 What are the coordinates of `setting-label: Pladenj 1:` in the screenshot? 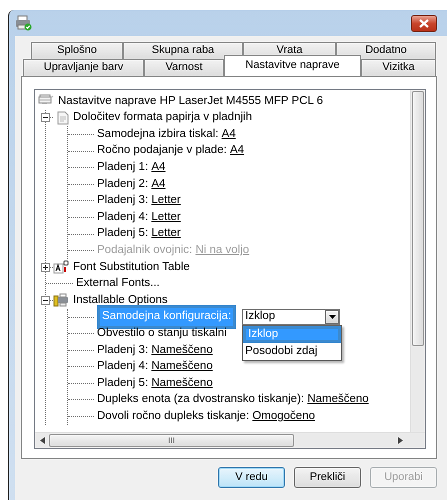 It's located at (122, 167).